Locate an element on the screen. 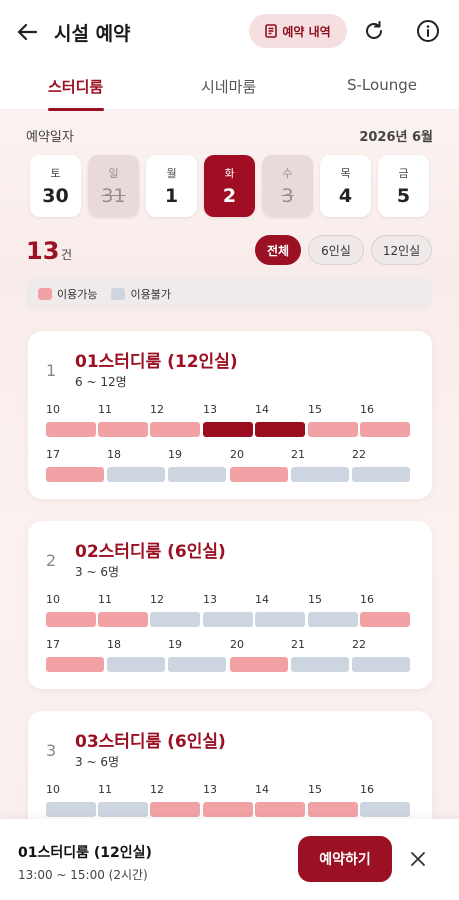 The width and height of the screenshot is (459, 900). filter-6-person-button: 6인실 is located at coordinates (336, 250).